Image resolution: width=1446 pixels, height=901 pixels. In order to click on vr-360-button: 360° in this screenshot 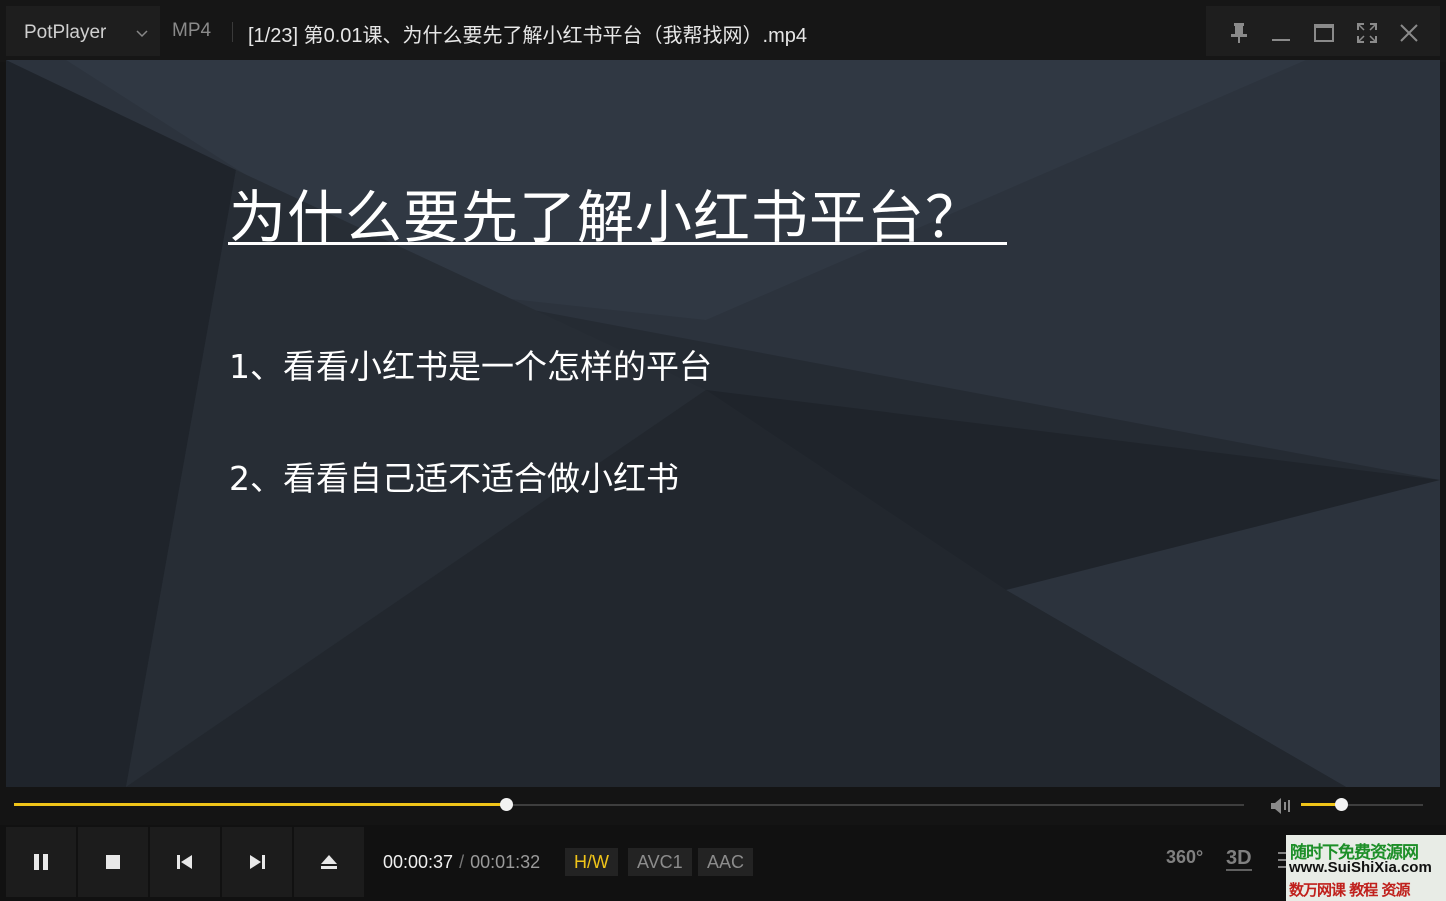, I will do `click(1184, 857)`.